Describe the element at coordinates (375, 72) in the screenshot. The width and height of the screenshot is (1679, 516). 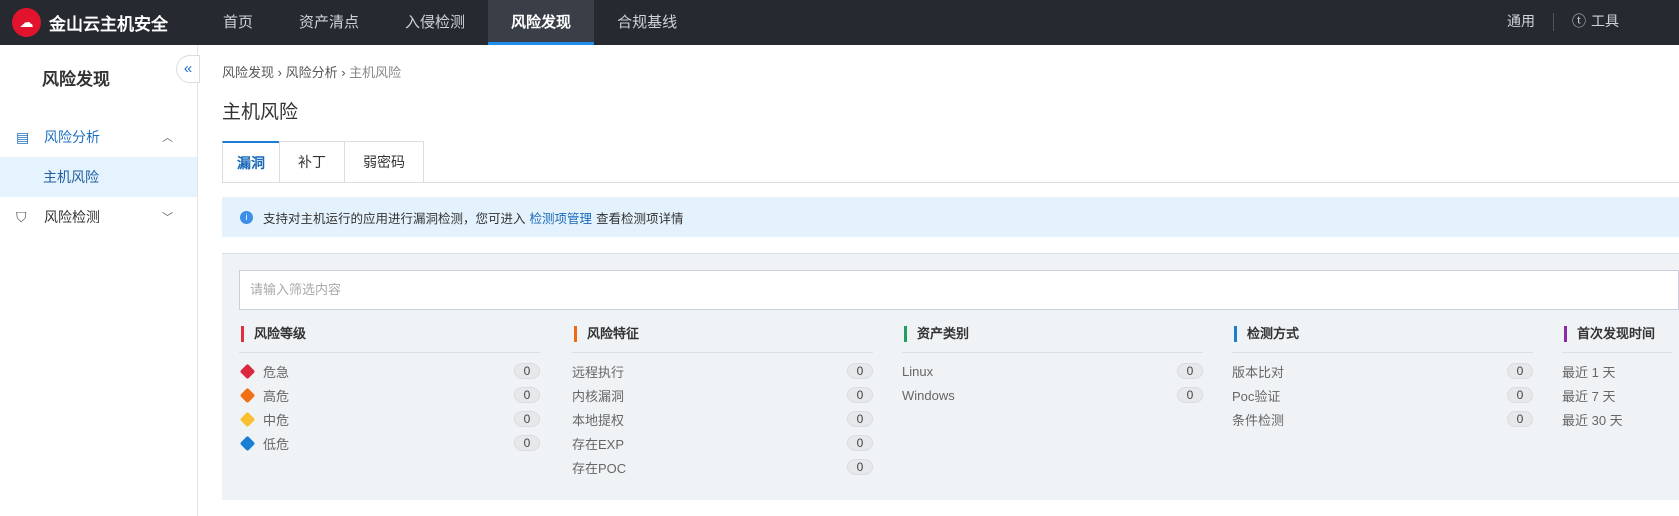
I see `breadcrumb-current: 主机风险` at that location.